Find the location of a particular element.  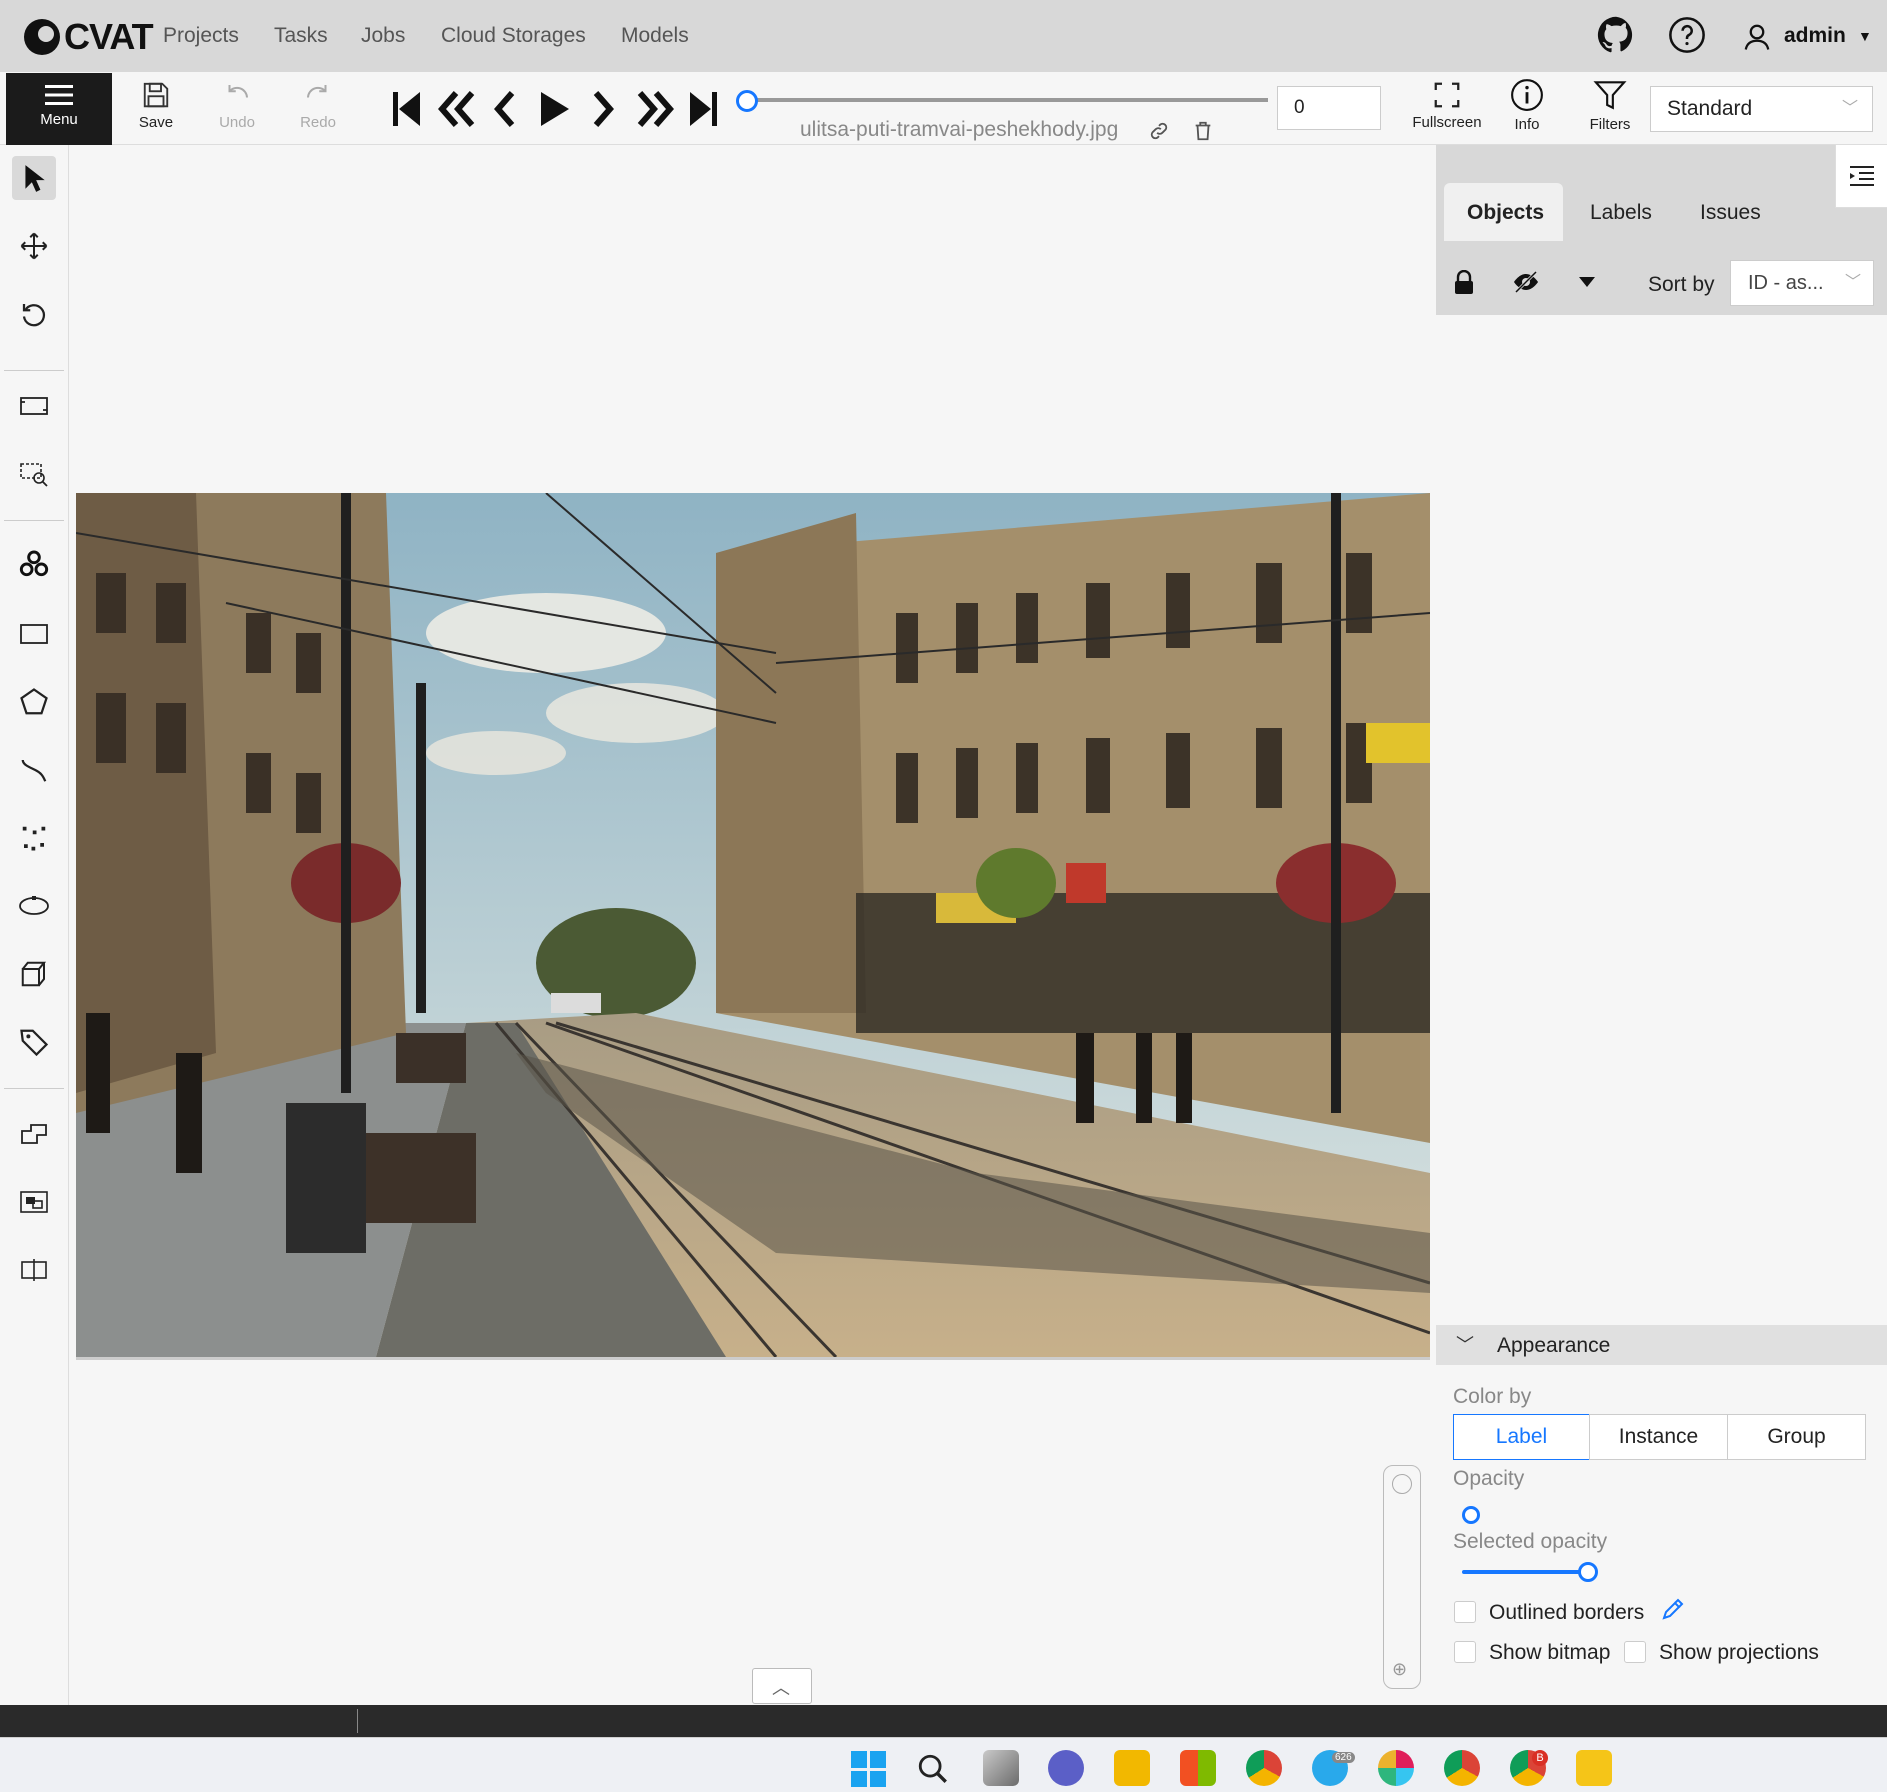

group-shapes-tool is located at coordinates (34, 1202).